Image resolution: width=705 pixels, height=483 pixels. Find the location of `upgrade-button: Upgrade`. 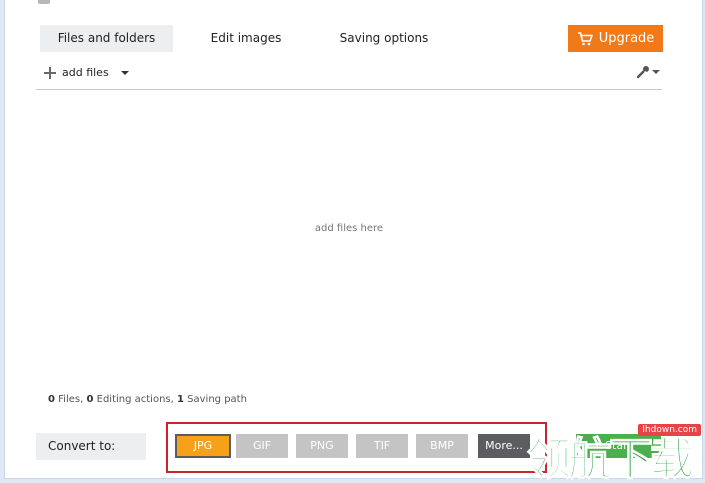

upgrade-button: Upgrade is located at coordinates (615, 38).